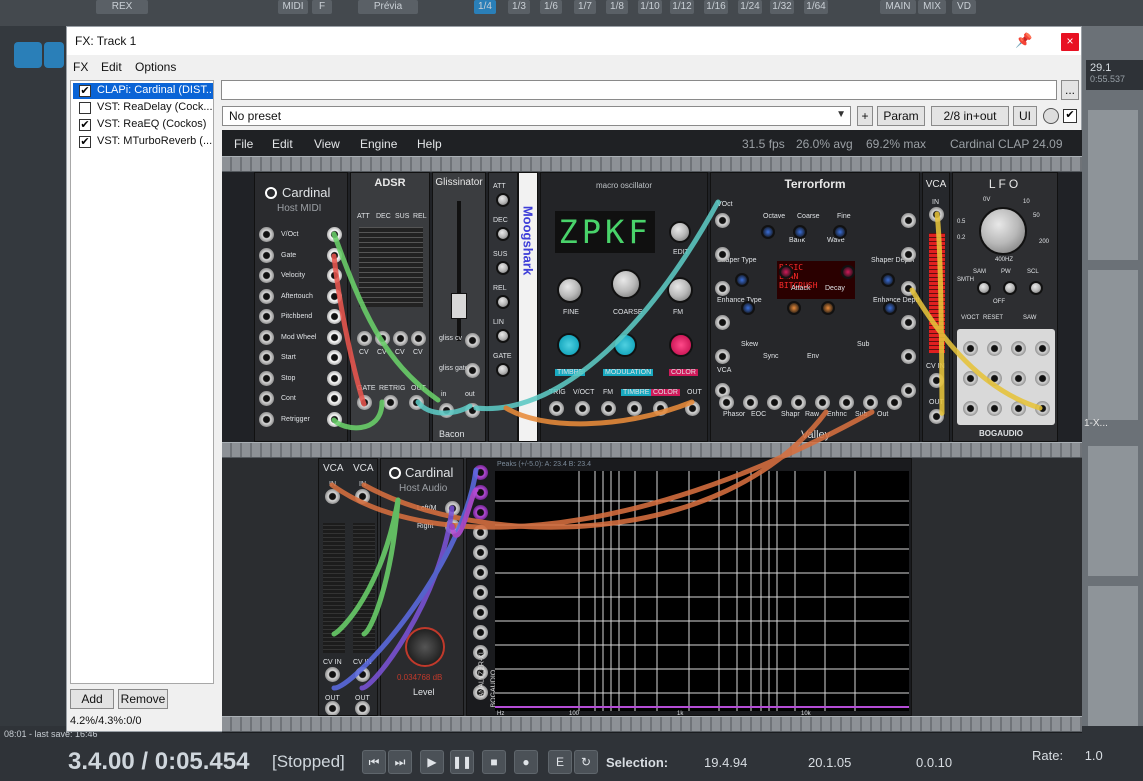 The width and height of the screenshot is (1143, 781). Describe the element at coordinates (1025, 116) in the screenshot. I see `ui-button: UI` at that location.